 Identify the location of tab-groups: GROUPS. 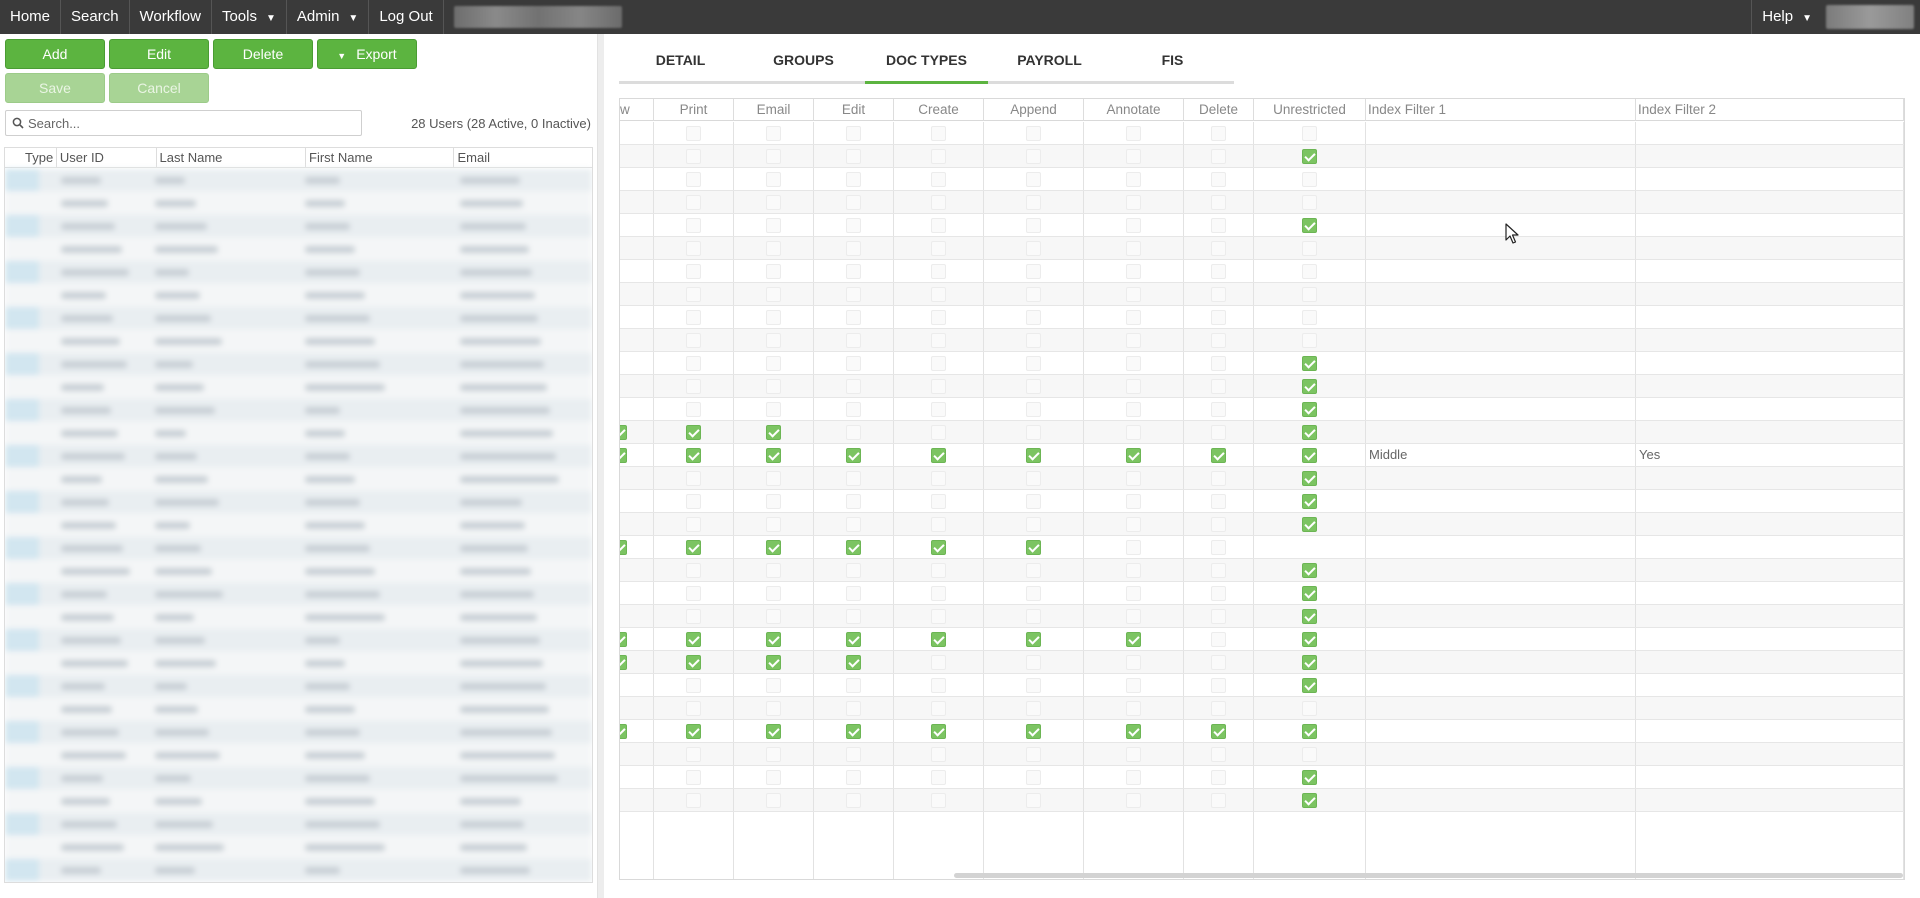
(803, 64).